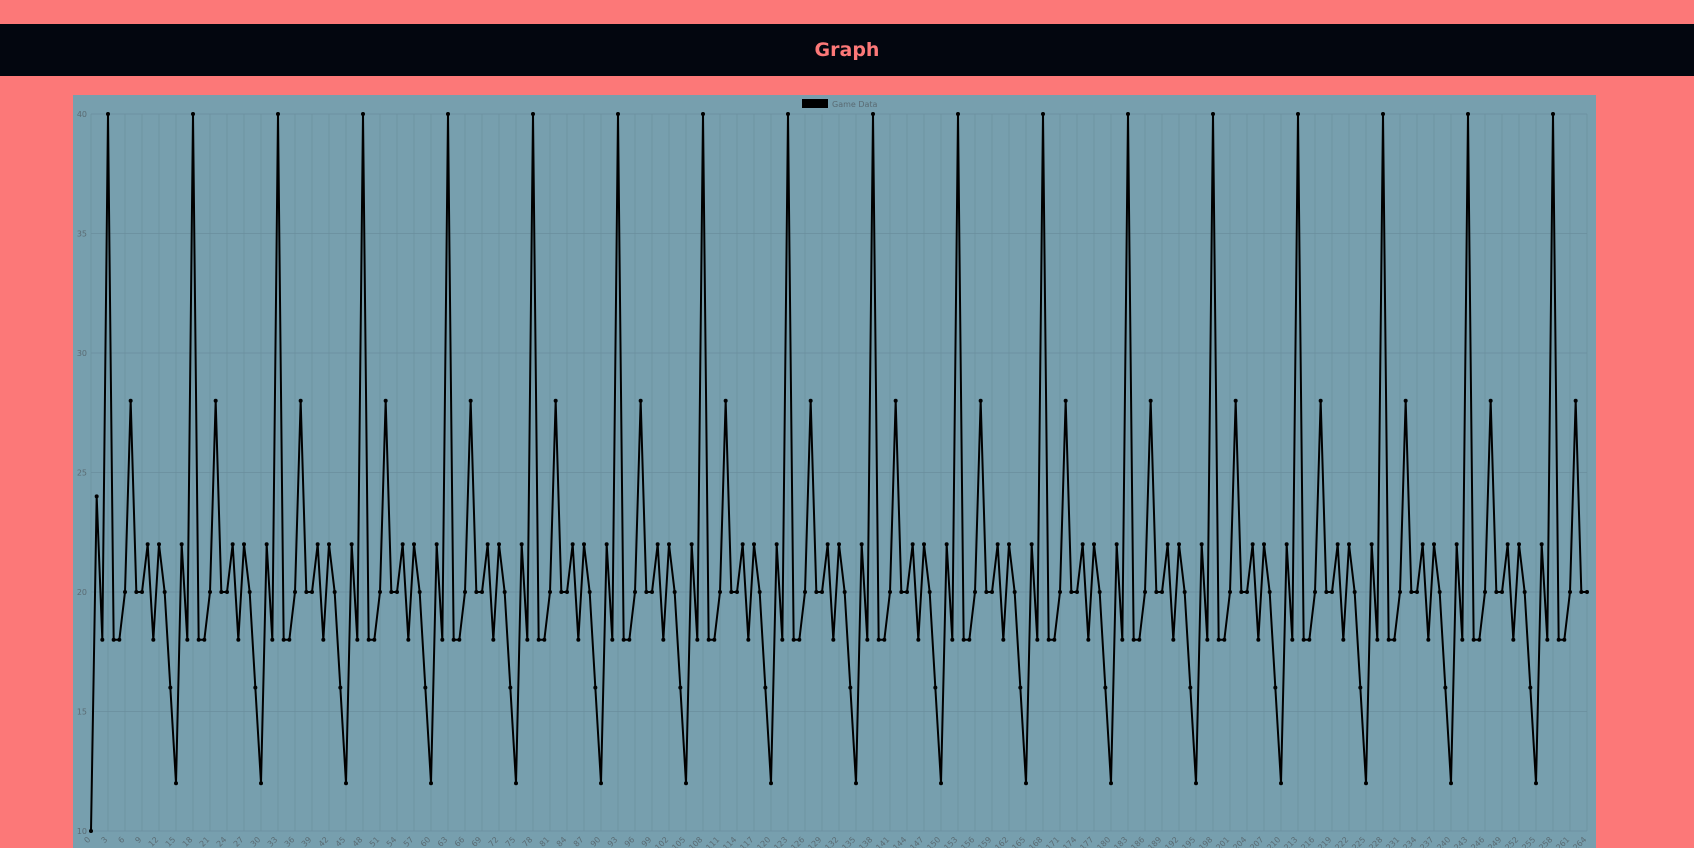 This screenshot has height=848, width=1694. What do you see at coordinates (1528, 841) in the screenshot?
I see `x-tick-label: 255` at bounding box center [1528, 841].